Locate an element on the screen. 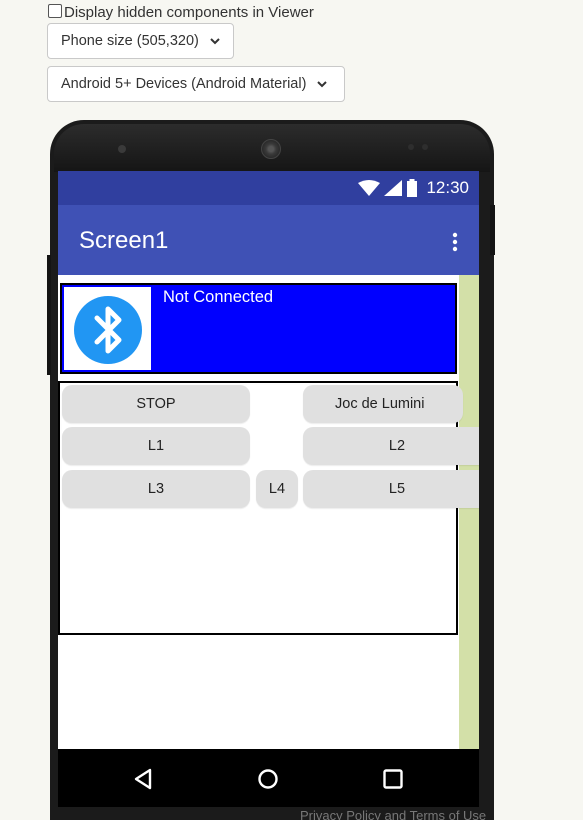 This screenshot has width=583, height=820. battery-icon is located at coordinates (412, 188).